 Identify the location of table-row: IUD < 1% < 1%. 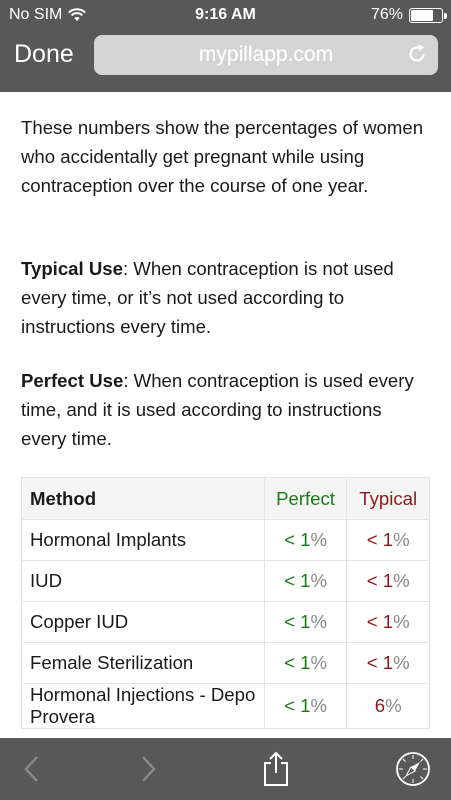
(225, 581).